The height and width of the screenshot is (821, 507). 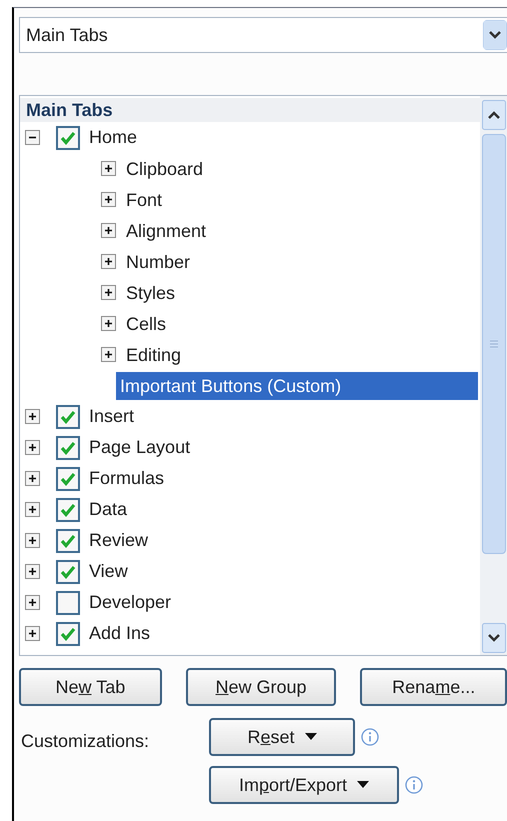 I want to click on tree-item: Developer, so click(x=130, y=602).